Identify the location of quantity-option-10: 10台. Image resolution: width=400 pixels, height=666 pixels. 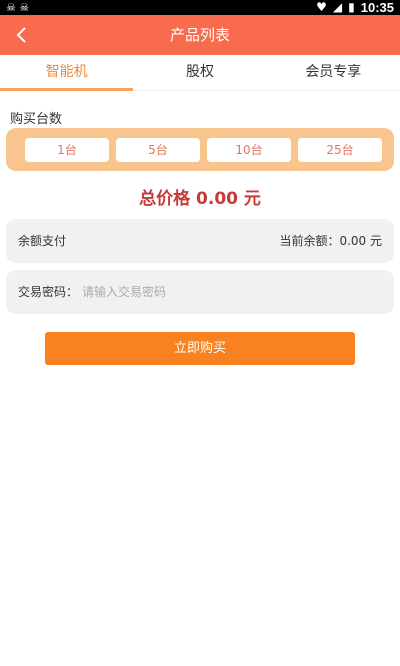
(249, 149).